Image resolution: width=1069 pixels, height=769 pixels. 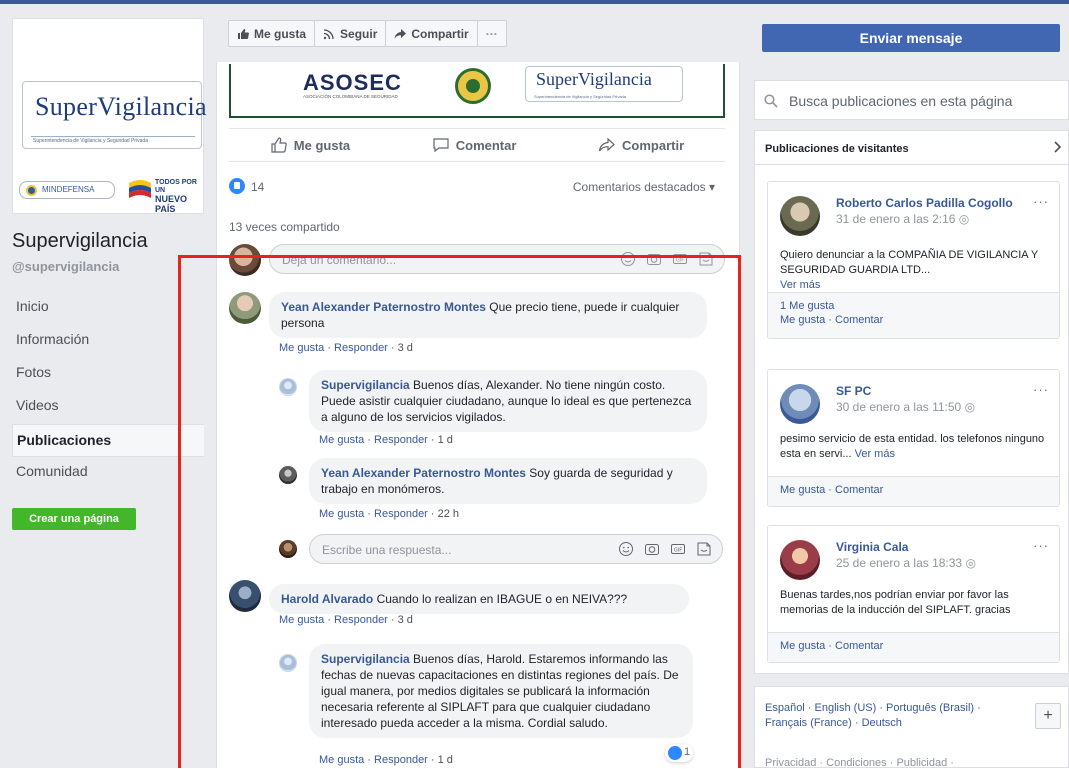 I want to click on page-handle: @supervigilancia, so click(x=65, y=266).